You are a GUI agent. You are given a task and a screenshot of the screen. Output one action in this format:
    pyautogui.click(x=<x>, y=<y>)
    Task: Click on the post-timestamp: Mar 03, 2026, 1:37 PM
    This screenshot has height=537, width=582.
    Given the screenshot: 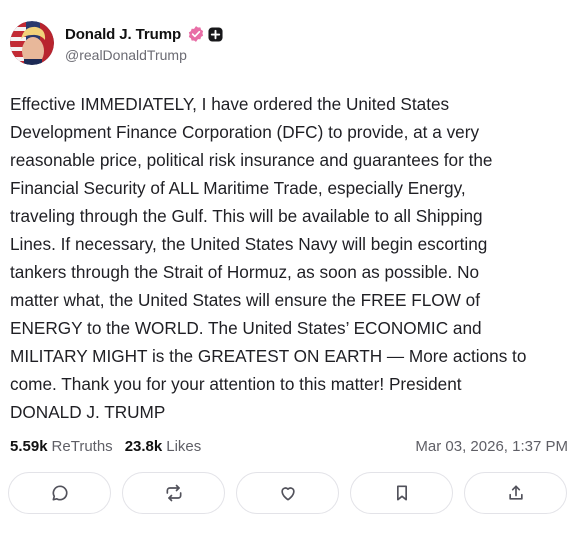 What is the action you would take?
    pyautogui.click(x=491, y=446)
    